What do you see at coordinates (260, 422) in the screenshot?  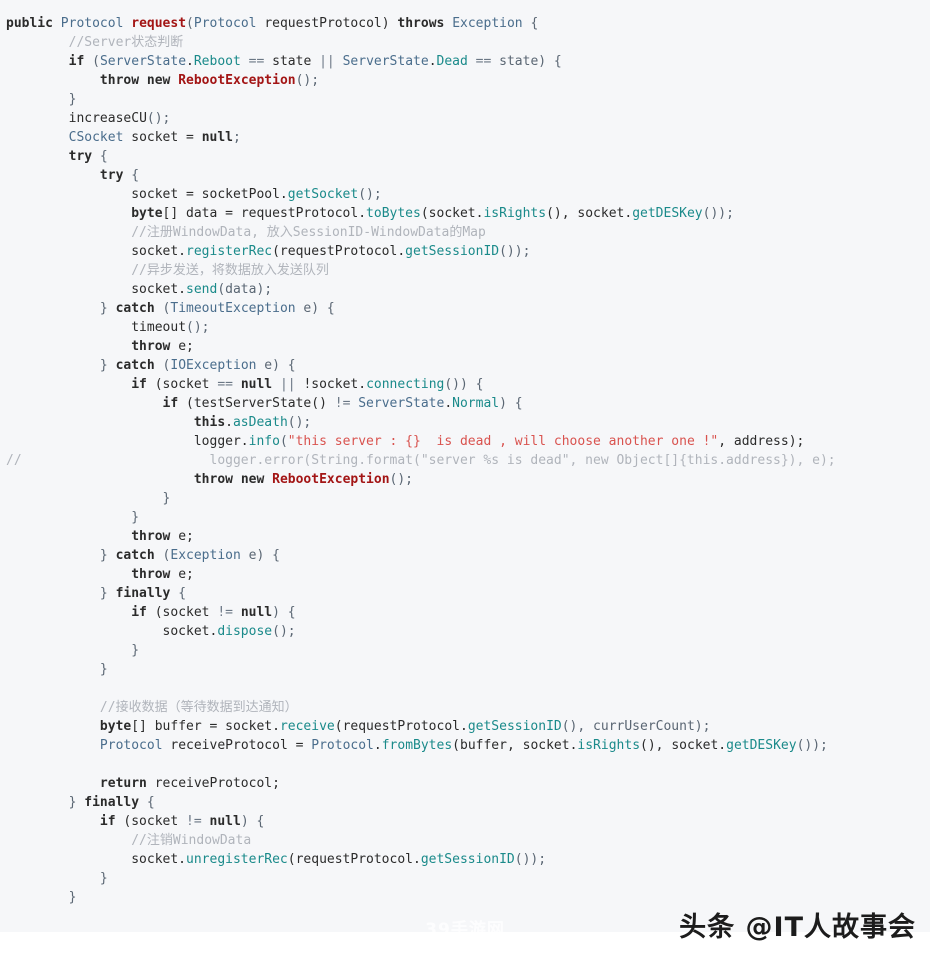 I see `code-token-method: asDeath` at bounding box center [260, 422].